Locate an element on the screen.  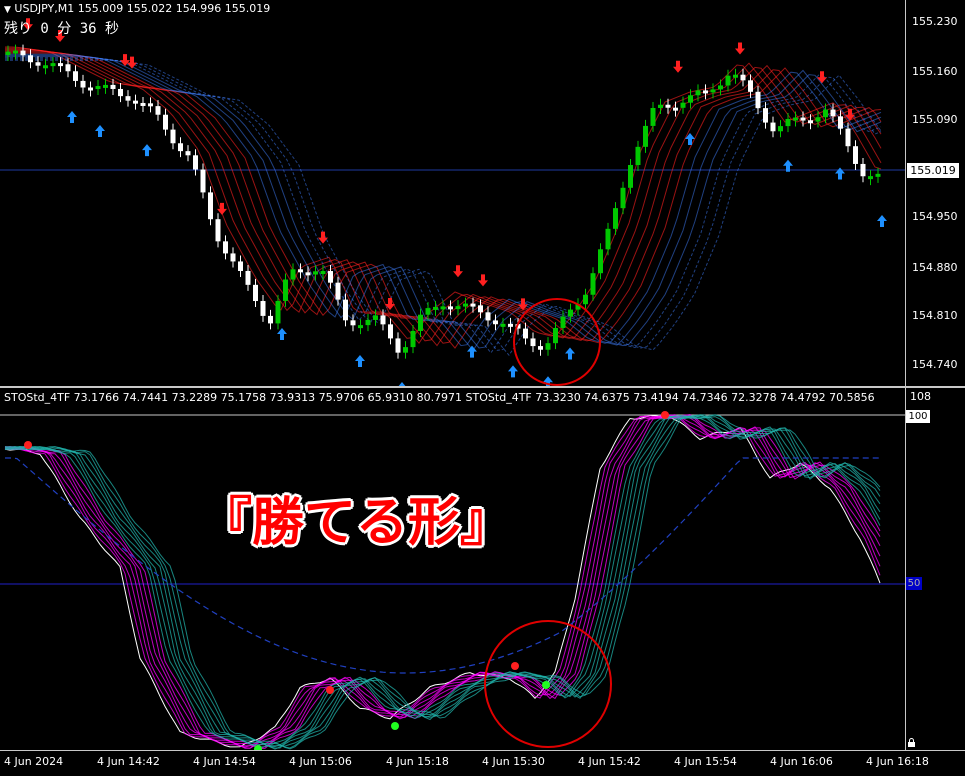
oscillator-axis: 108 is located at coordinates (935, 569).